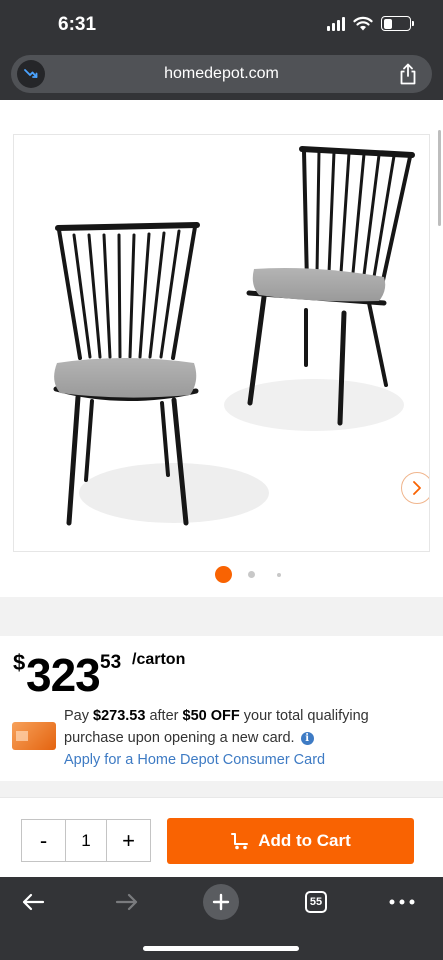  Describe the element at coordinates (43, 840) in the screenshot. I see `decrease-quantity-button: -` at that location.